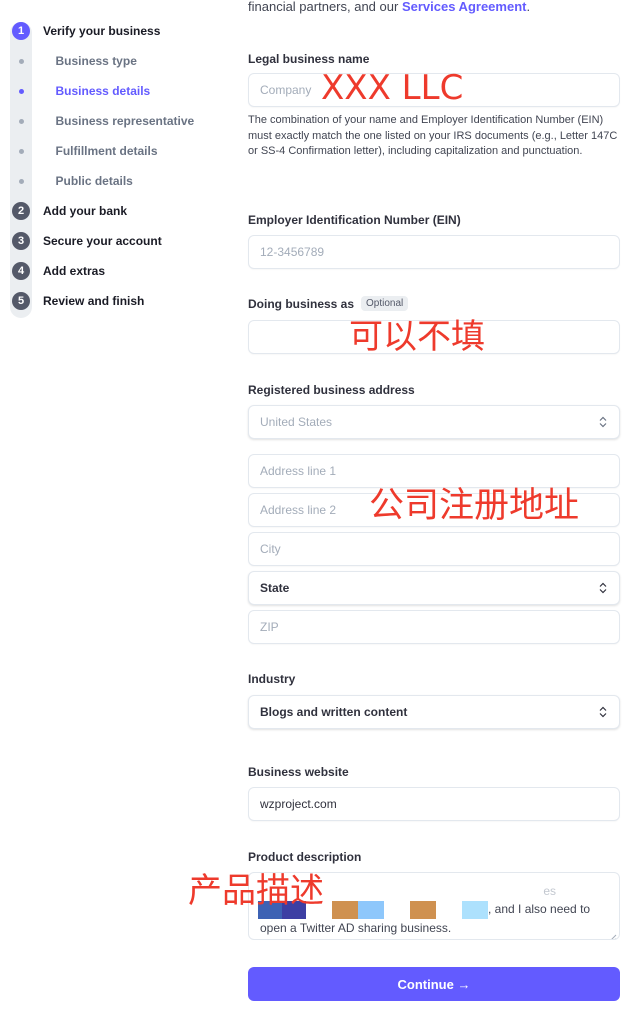 The height and width of the screenshot is (1024, 637). Describe the element at coordinates (325, 7) in the screenshot. I see `intro-text-body: financial partners, and our` at that location.